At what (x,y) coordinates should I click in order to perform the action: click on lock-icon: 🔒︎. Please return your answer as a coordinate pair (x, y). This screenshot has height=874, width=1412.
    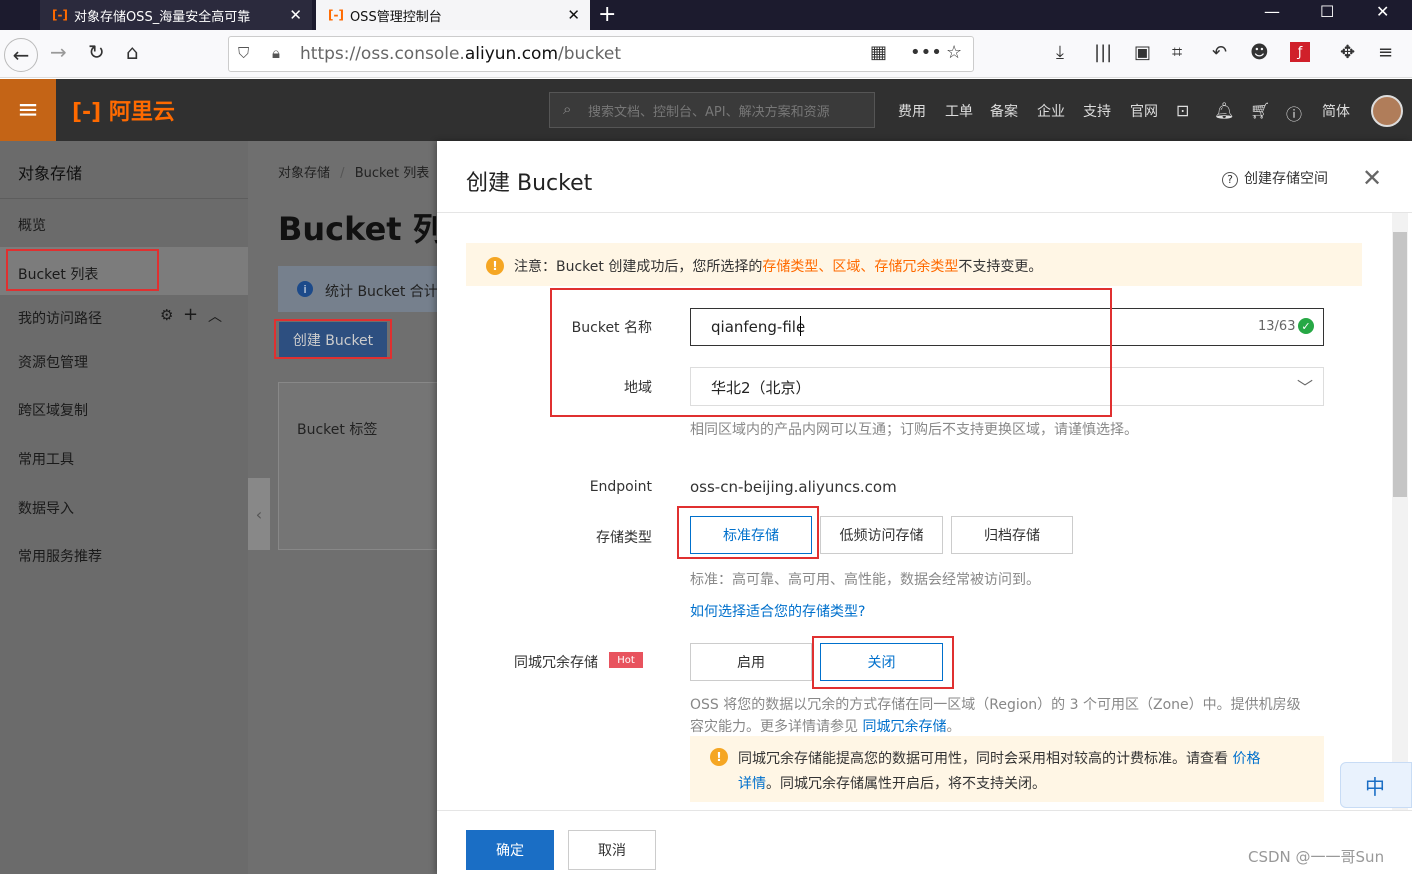
    Looking at the image, I should click on (276, 53).